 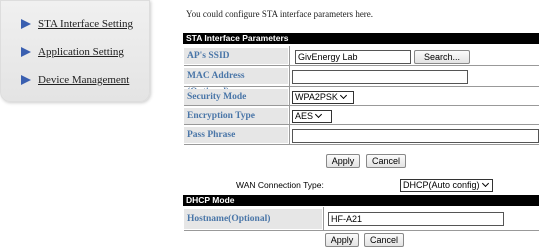 I want to click on mac-address-input, so click(x=380, y=77).